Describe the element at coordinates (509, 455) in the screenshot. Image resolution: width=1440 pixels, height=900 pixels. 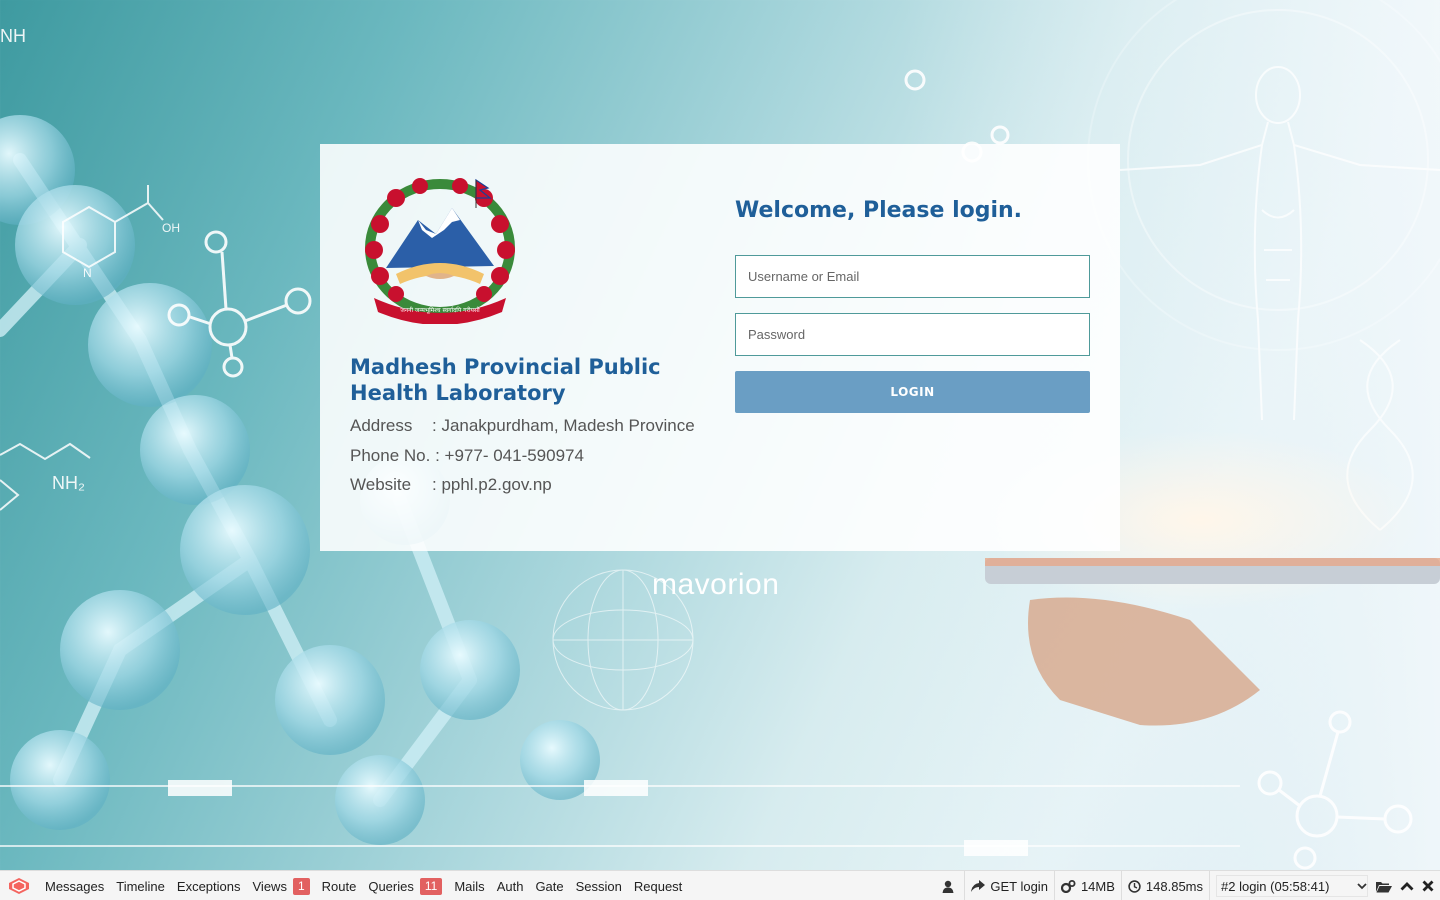
I see `phone-value: : +977- 041-590974` at that location.